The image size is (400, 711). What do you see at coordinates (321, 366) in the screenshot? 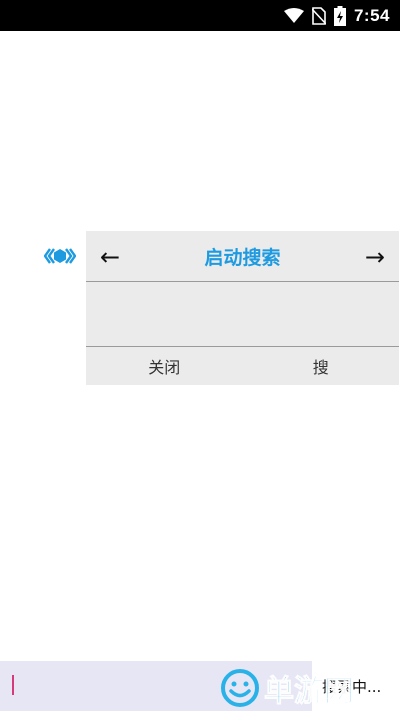
I see `search-button: 搜` at bounding box center [321, 366].